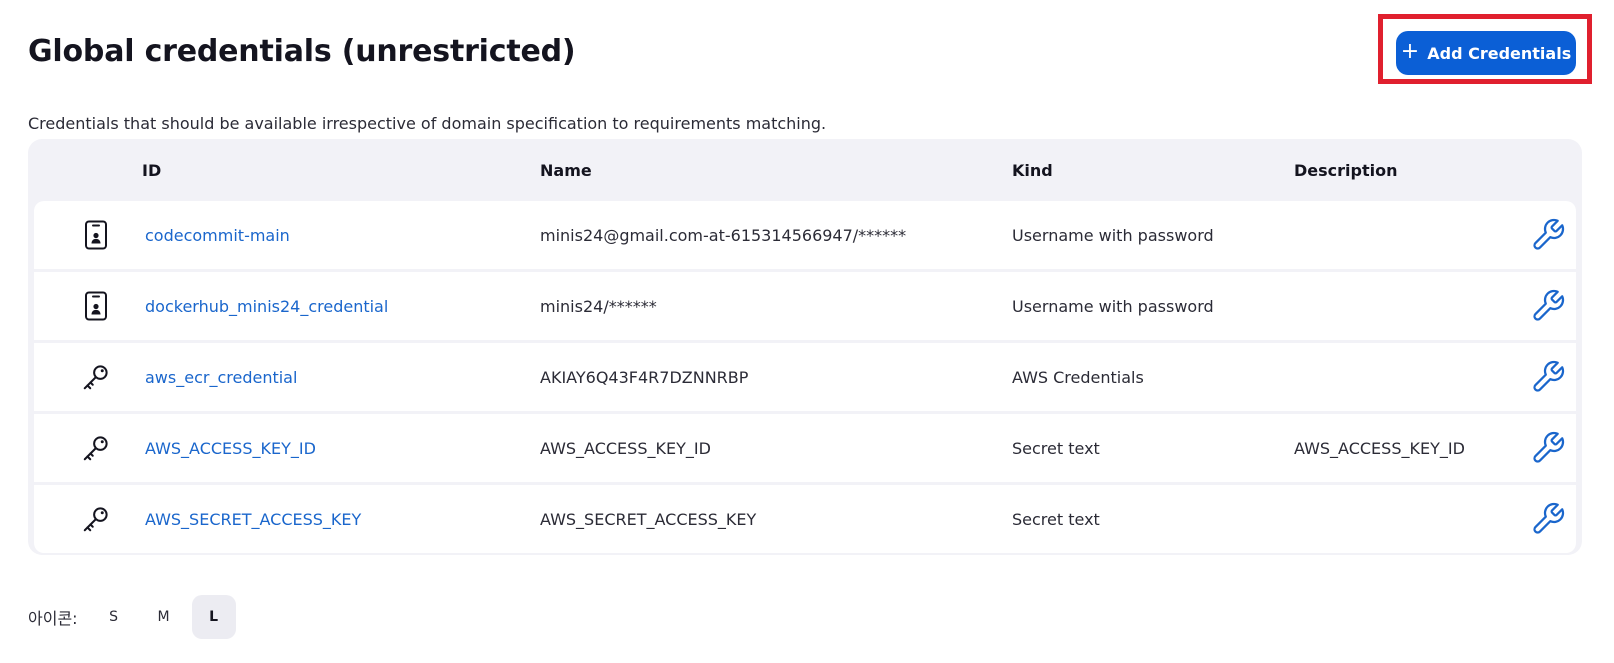 The width and height of the screenshot is (1614, 663). Describe the element at coordinates (1032, 170) in the screenshot. I see `column-header-kind: Kind` at that location.